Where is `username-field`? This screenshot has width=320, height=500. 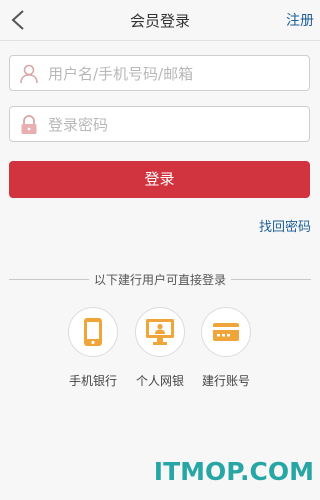 username-field is located at coordinates (159, 73).